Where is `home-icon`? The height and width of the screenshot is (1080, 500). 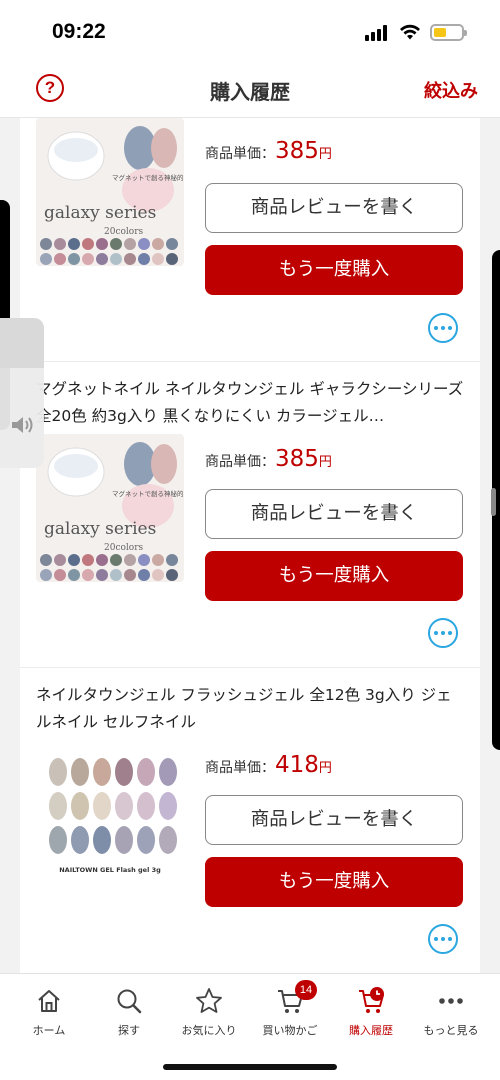 home-icon is located at coordinates (49, 1001).